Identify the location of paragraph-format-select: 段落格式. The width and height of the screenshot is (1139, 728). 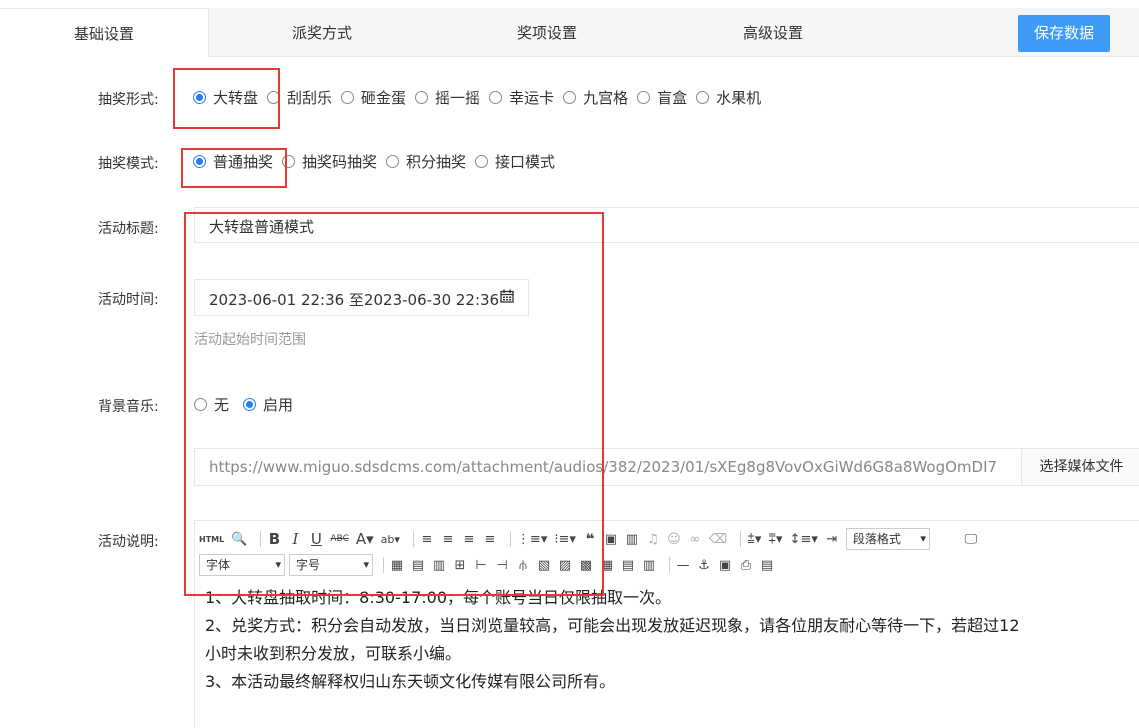
(887, 539).